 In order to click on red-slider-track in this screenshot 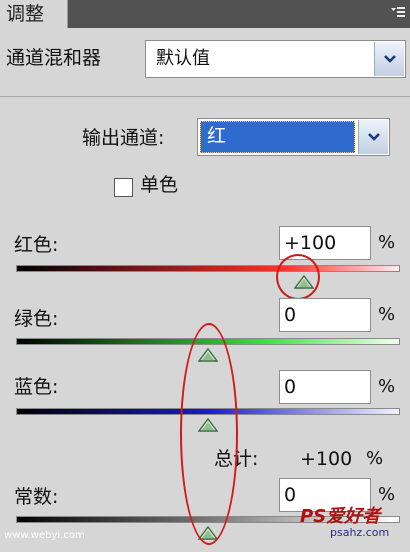, I will do `click(208, 268)`.